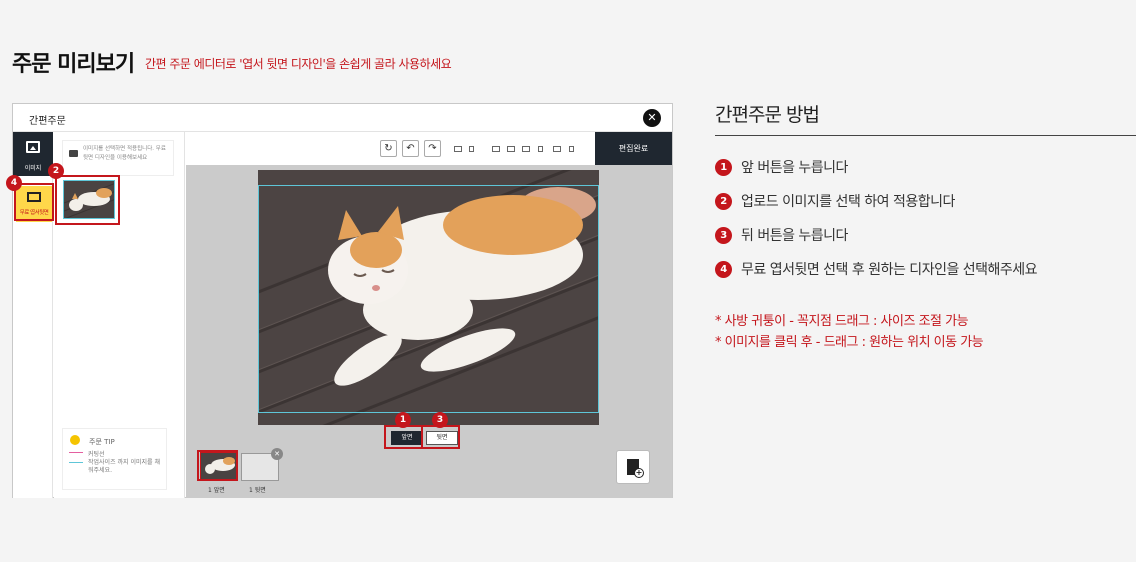 Image resolution: width=1136 pixels, height=562 pixels. I want to click on step-text: 무료 엽서뒷면 선택 후 원하는 디자인을 선택해주세요, so click(889, 270).